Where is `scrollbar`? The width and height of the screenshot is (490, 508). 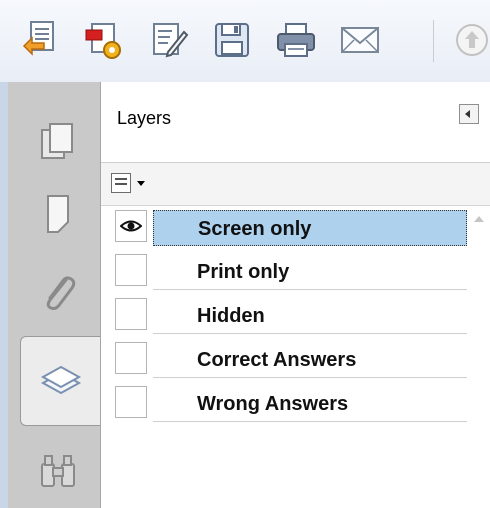
scrollbar is located at coordinates (479, 356).